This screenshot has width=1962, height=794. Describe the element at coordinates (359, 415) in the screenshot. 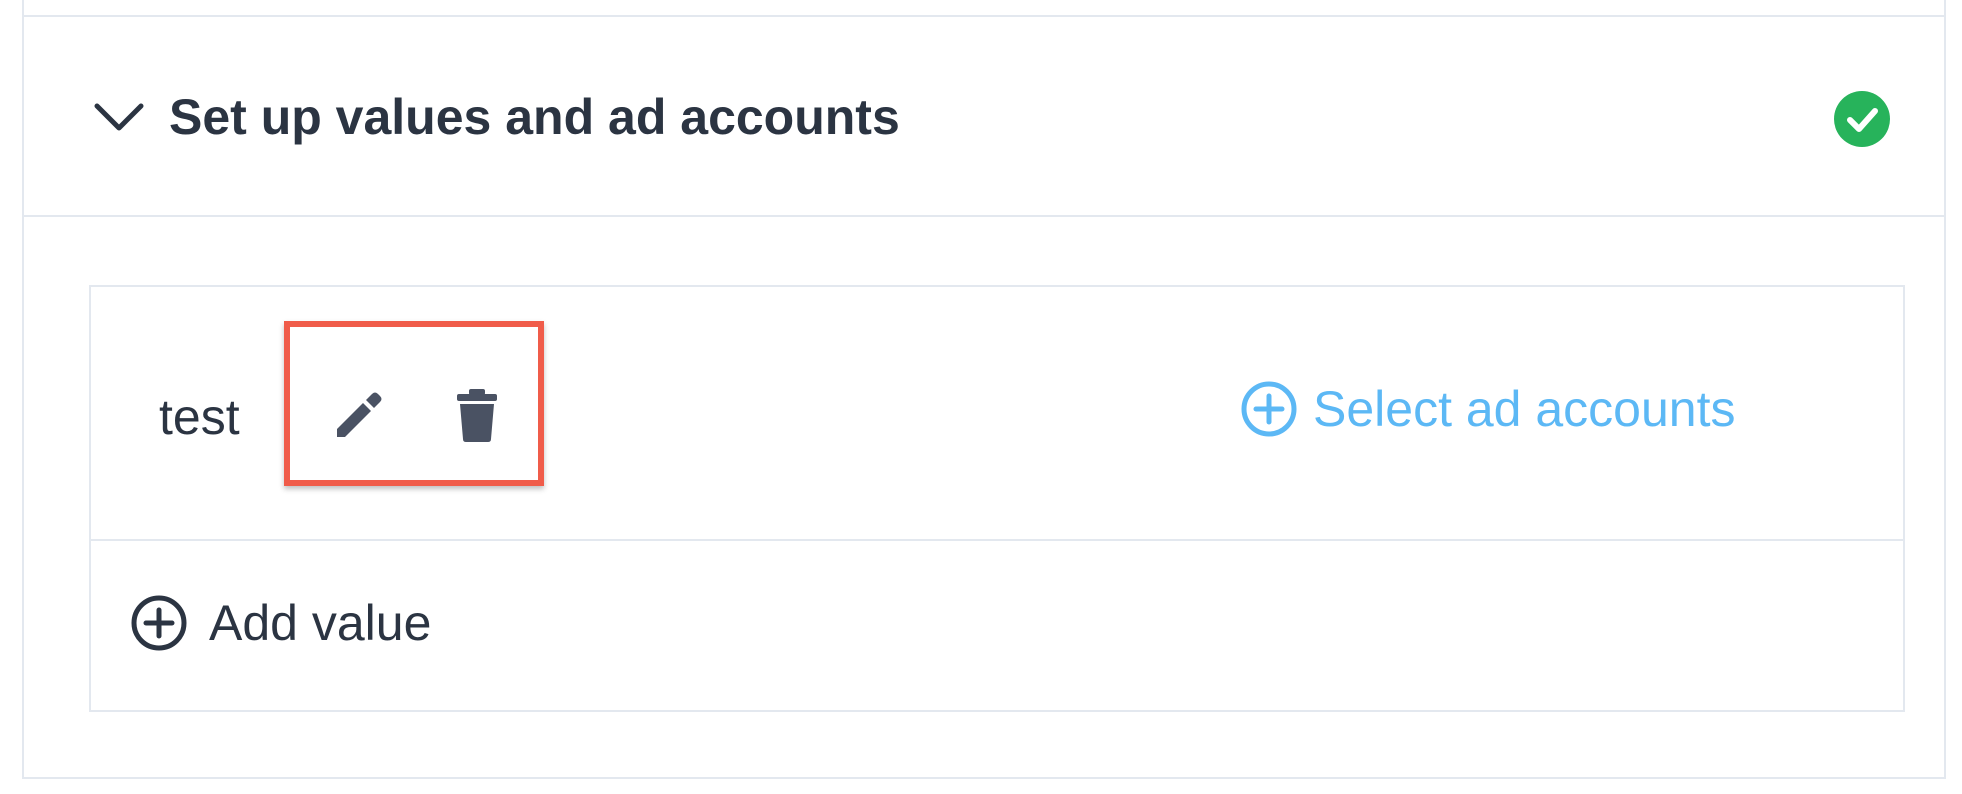

I see `edit-icon` at that location.